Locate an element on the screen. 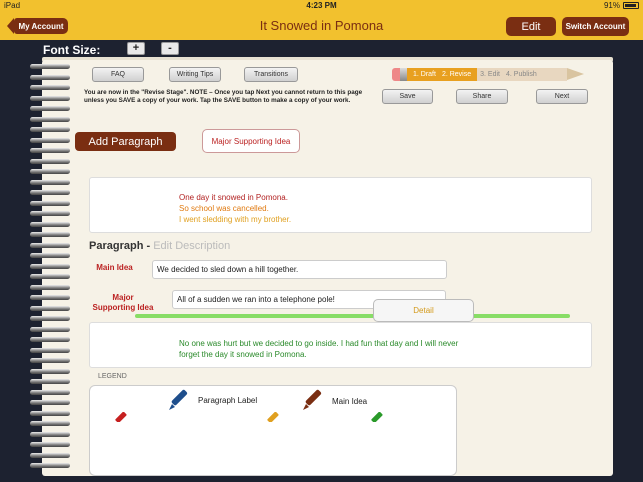 The width and height of the screenshot is (643, 482). stage-publish: 4. Publish is located at coordinates (521, 74).